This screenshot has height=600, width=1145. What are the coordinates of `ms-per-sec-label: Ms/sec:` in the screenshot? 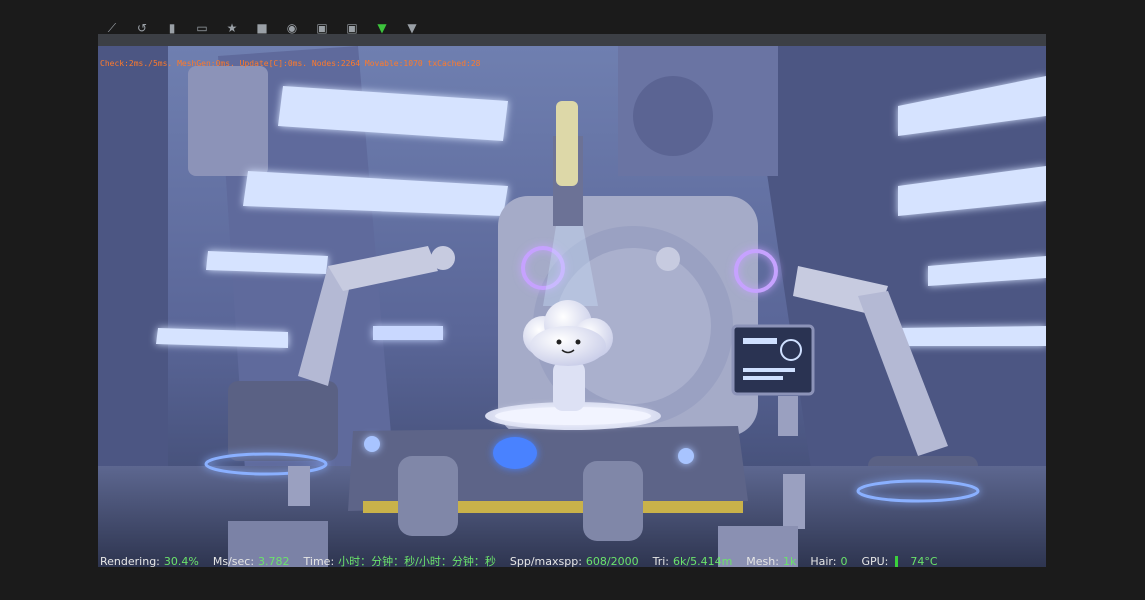 It's located at (233, 561).